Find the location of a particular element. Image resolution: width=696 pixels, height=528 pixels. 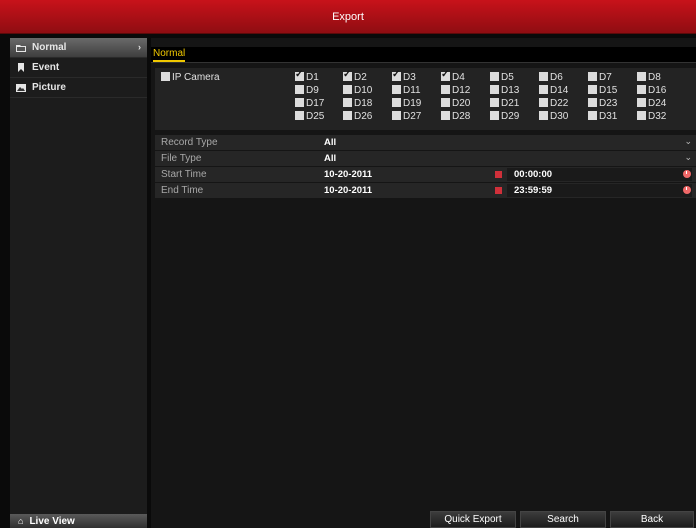

channel-checkbox: D23 is located at coordinates (602, 103).